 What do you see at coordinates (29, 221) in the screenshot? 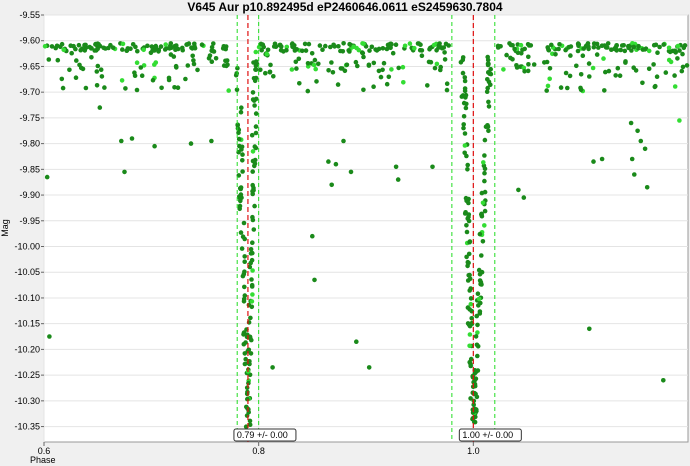
I see `y-tick-label: -9.95` at bounding box center [29, 221].